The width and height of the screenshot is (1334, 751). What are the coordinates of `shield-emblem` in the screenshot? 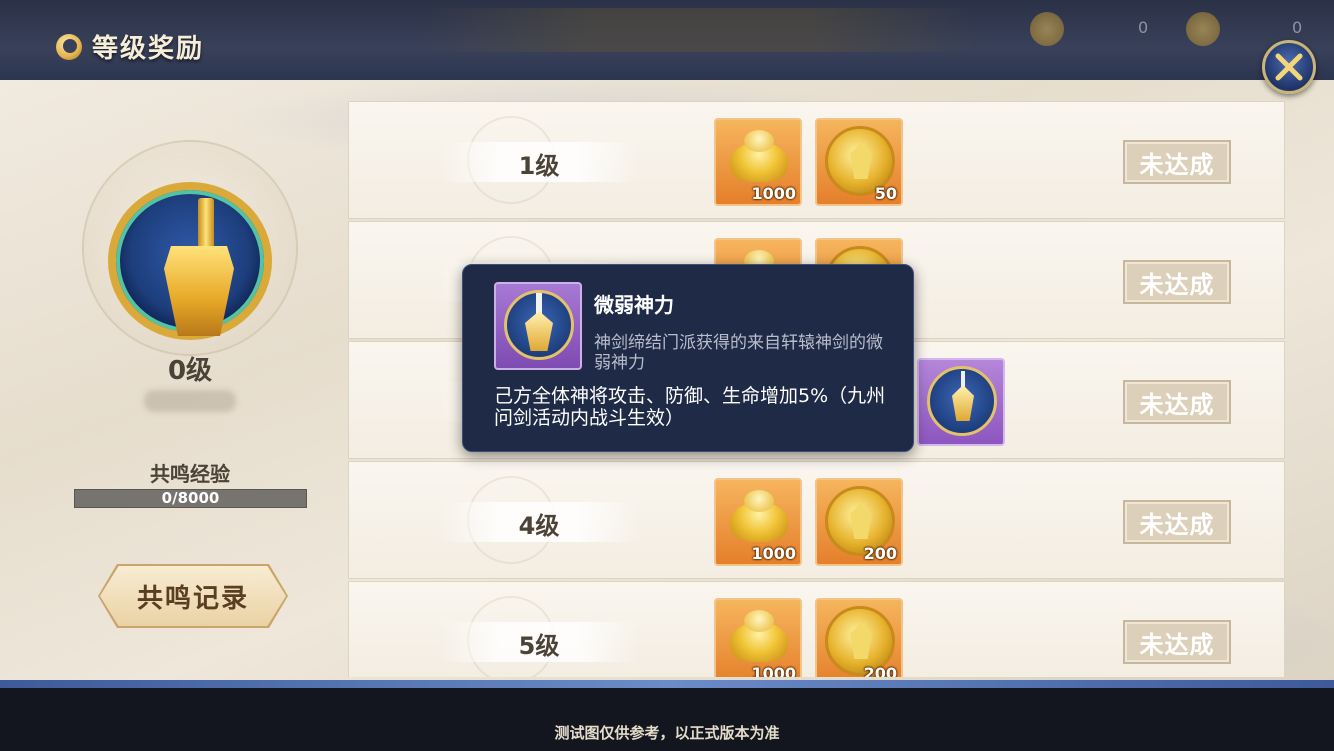 It's located at (539, 331).